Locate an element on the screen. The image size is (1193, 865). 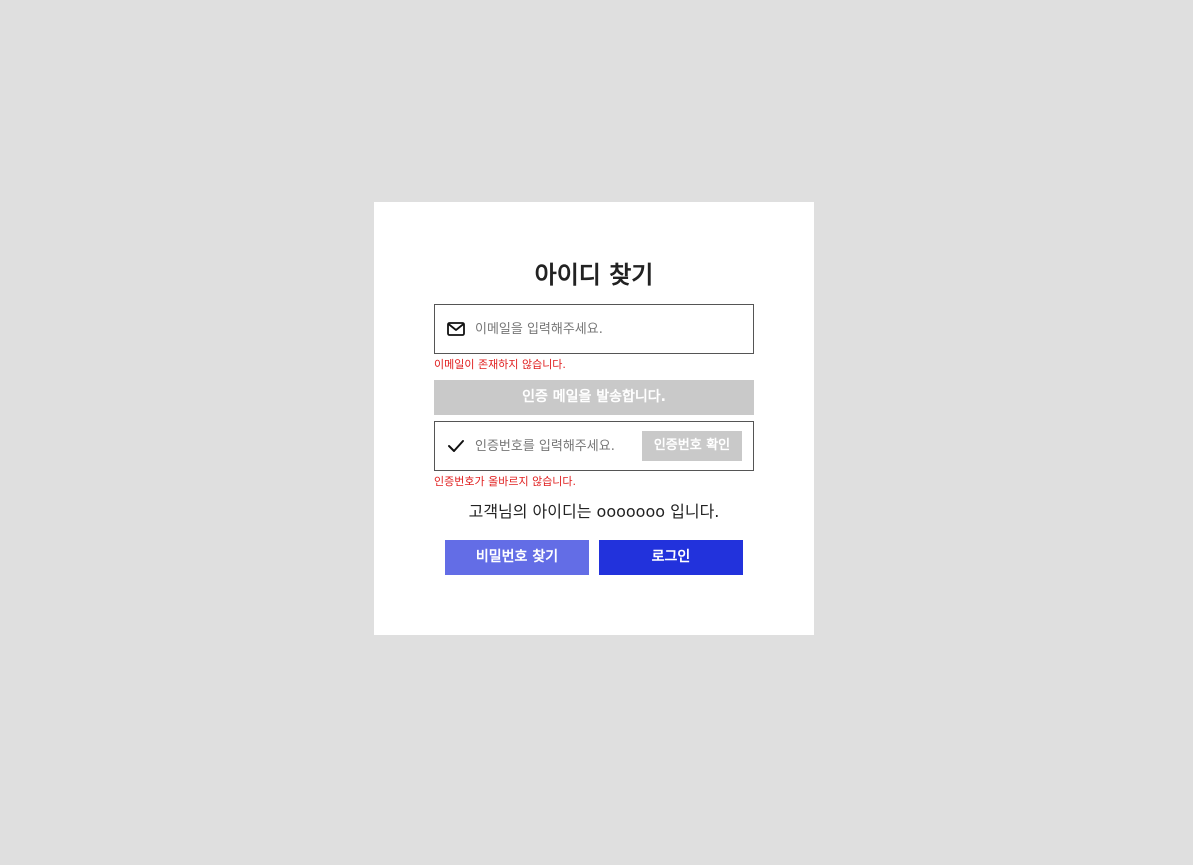
verification-code-input is located at coordinates (555, 446).